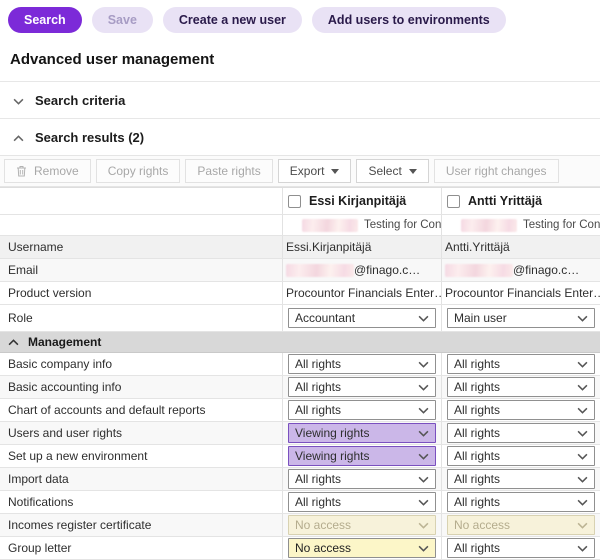 The width and height of the screenshot is (600, 560). What do you see at coordinates (122, 20) in the screenshot?
I see `save-button: Save` at bounding box center [122, 20].